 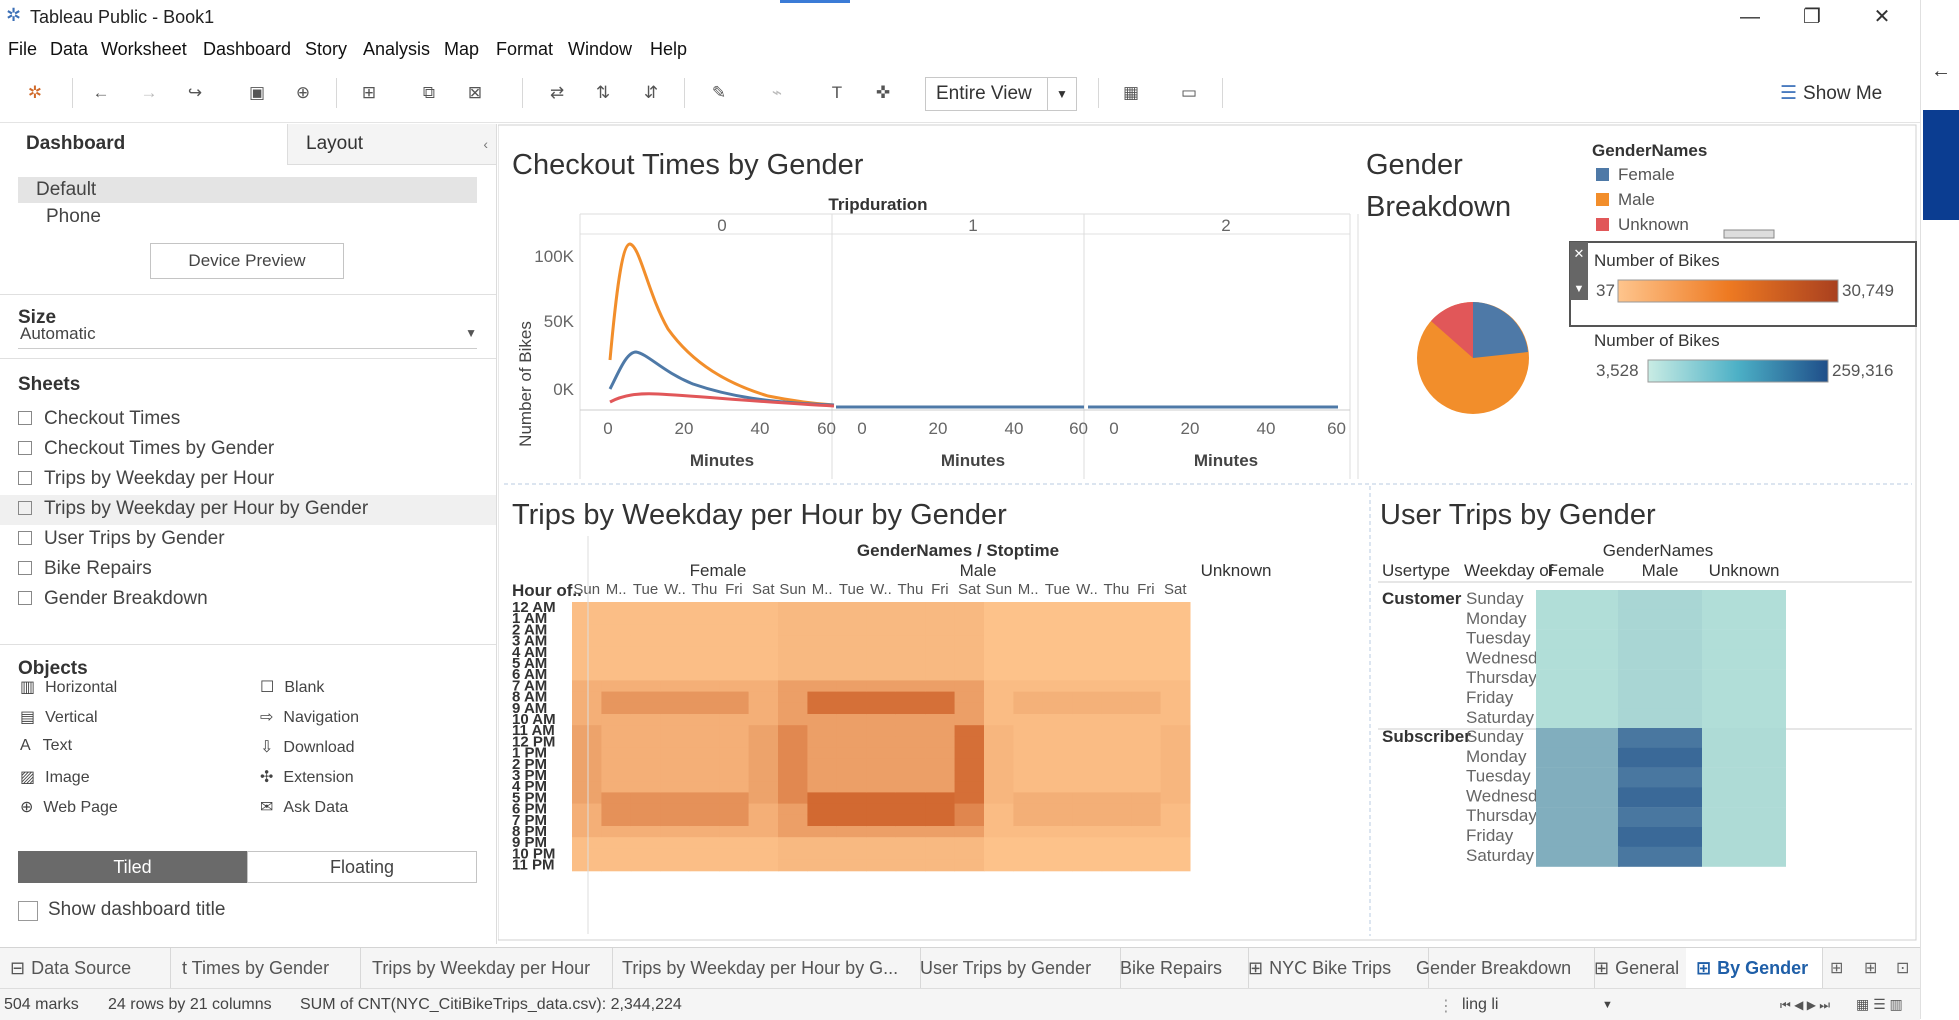 What do you see at coordinates (73, 217) in the screenshot?
I see `device-phone: Phone` at bounding box center [73, 217].